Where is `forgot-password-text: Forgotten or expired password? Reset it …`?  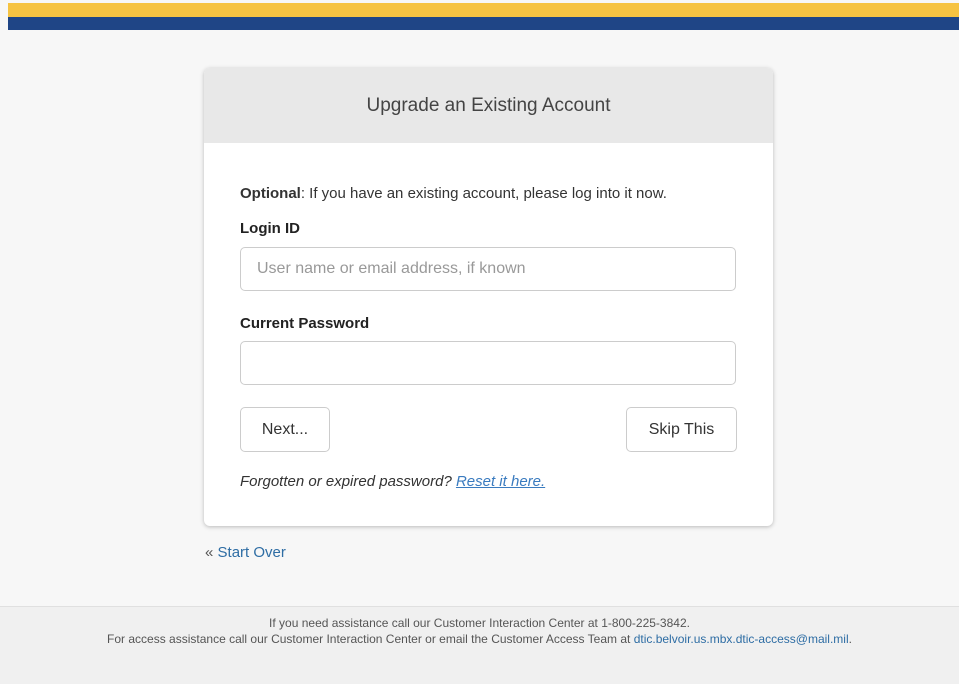 forgot-password-text: Forgotten or expired password? Reset it … is located at coordinates (392, 481).